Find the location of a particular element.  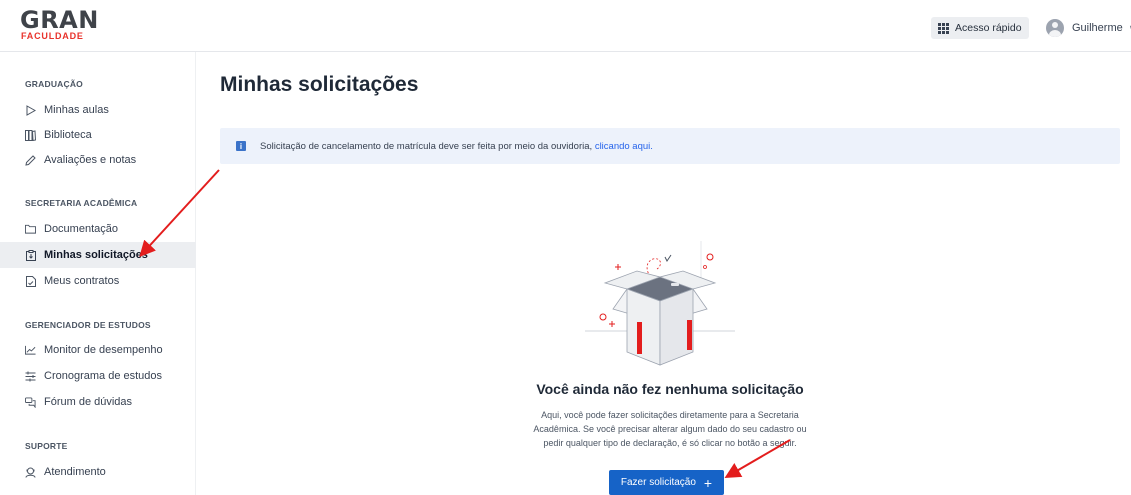

library-icon is located at coordinates (30, 135).